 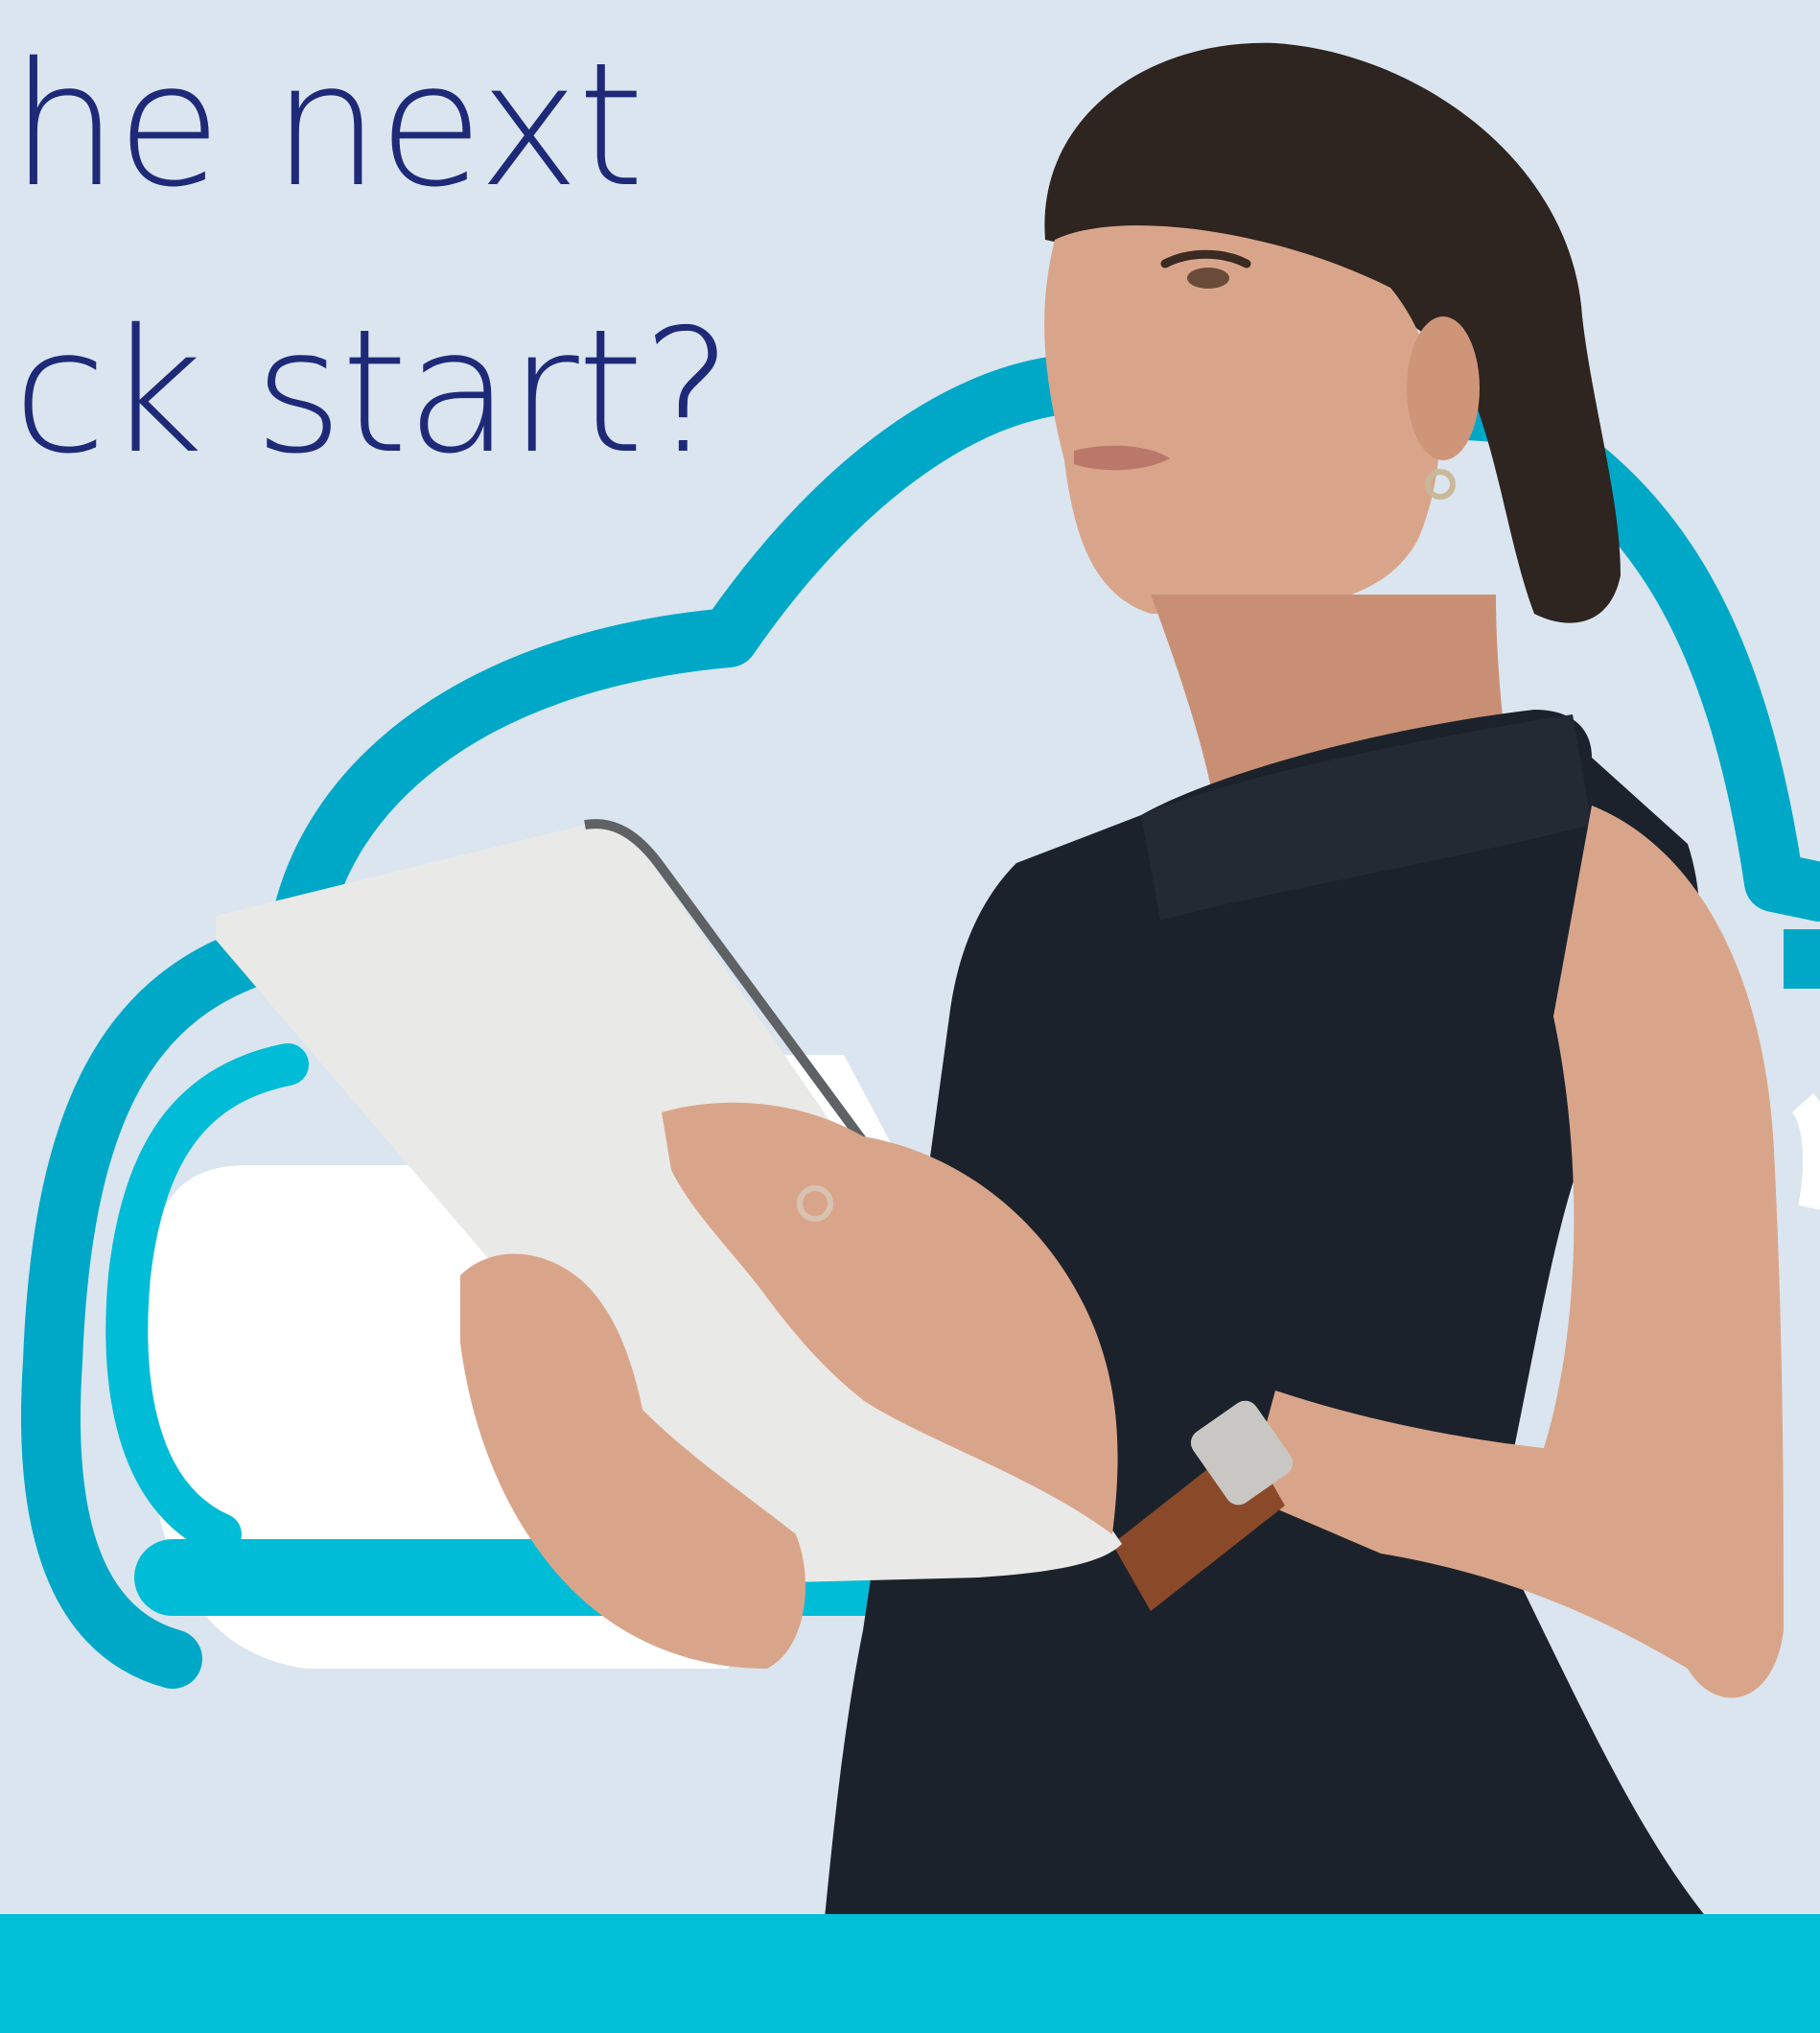 I want to click on headline-line-1: he next, so click(x=327, y=125).